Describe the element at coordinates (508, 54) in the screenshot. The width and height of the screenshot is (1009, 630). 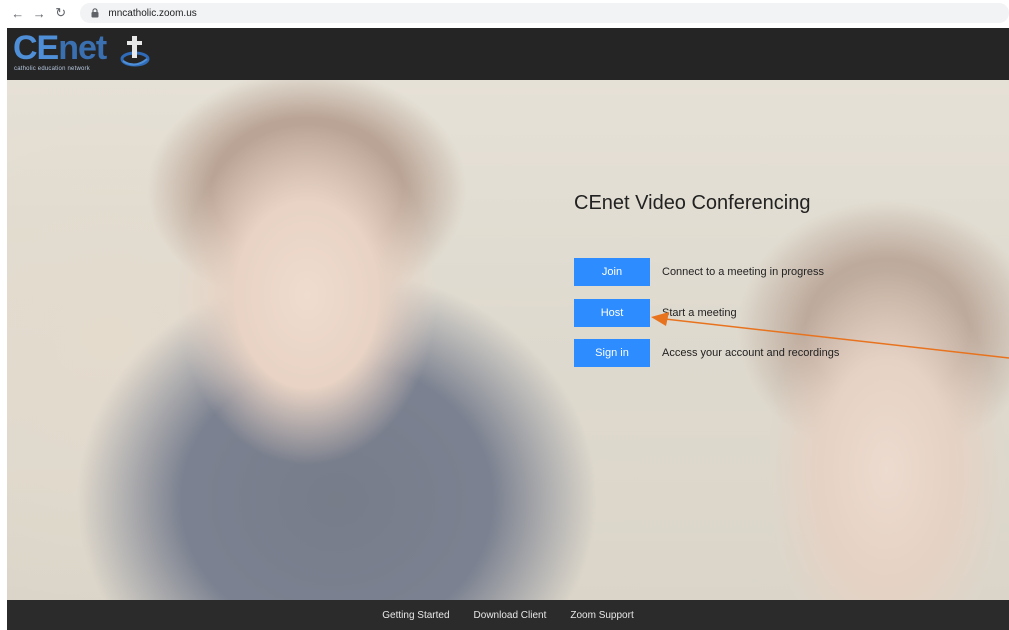
I see `site-header: CEnet catholic education network` at that location.